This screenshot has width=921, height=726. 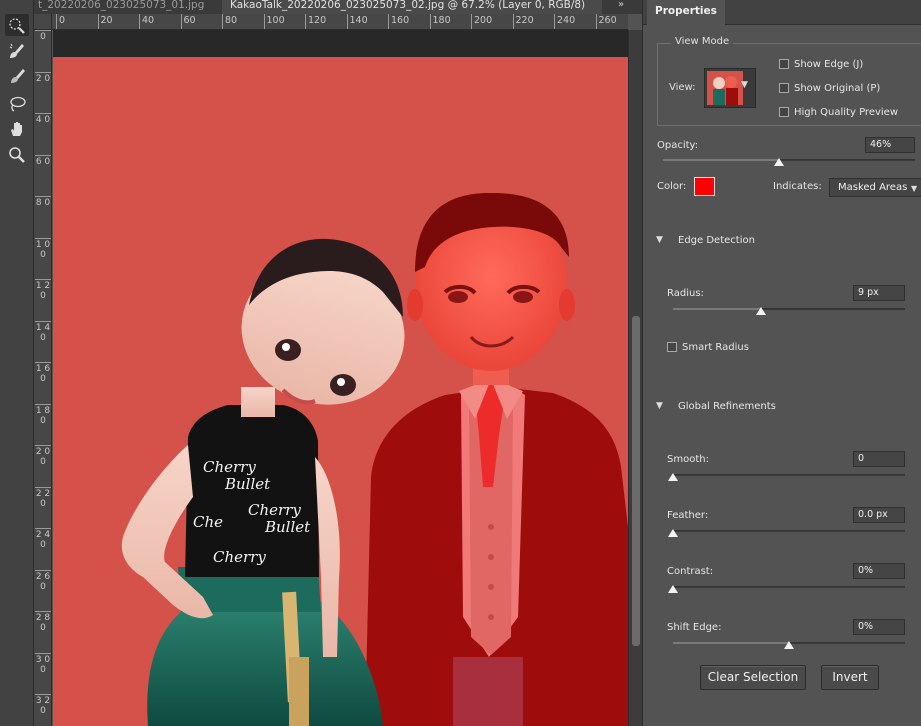 What do you see at coordinates (688, 459) in the screenshot?
I see `smooth-label: Smooth:` at bounding box center [688, 459].